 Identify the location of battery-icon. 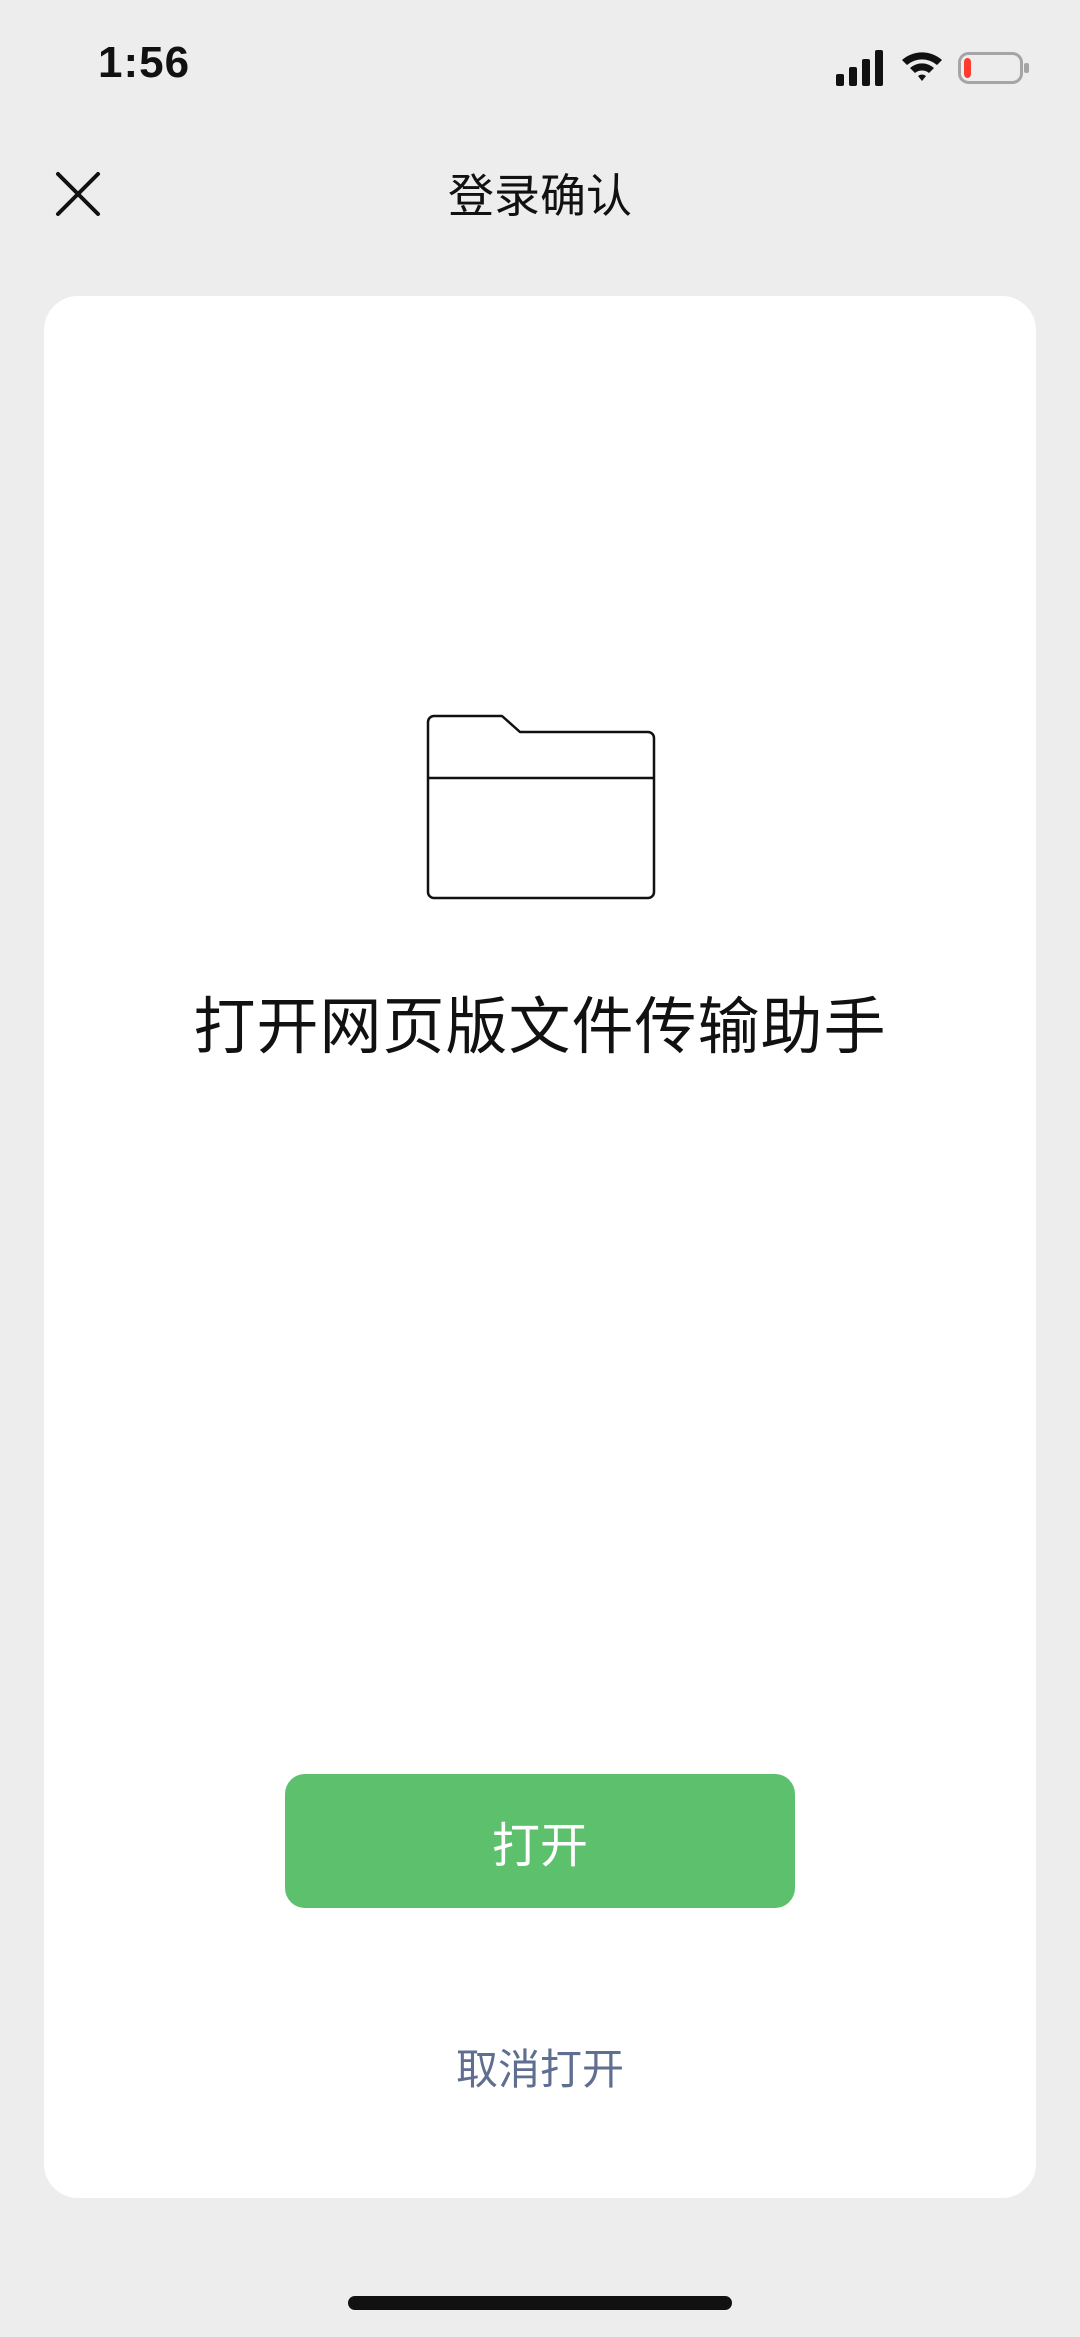
(993, 68).